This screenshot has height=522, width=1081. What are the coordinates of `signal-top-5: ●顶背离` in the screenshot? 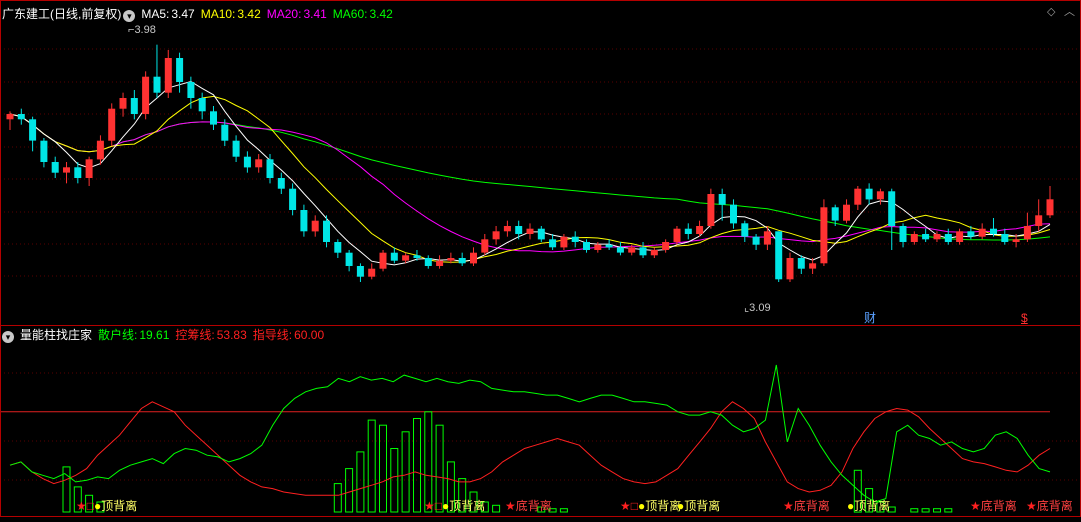 It's located at (869, 506).